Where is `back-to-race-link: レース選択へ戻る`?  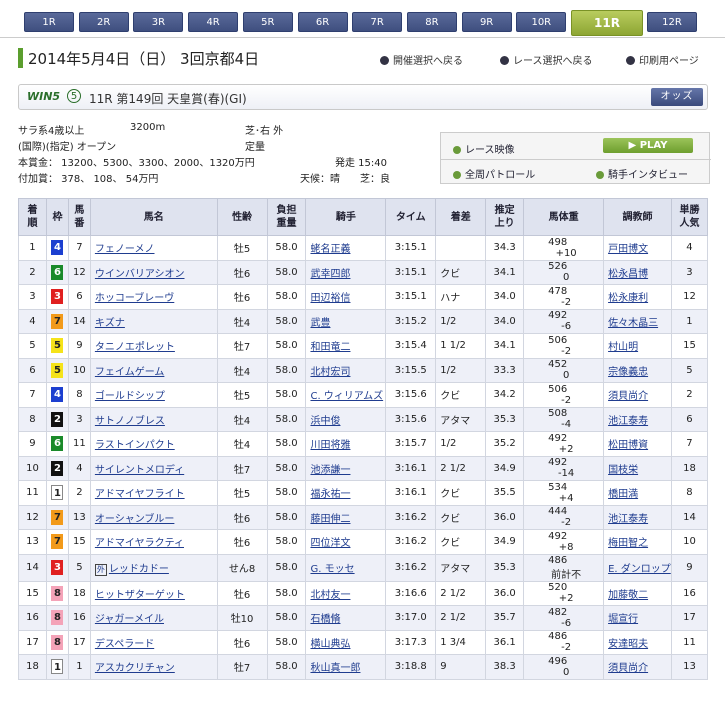
back-to-race-link: レース選択へ戻る is located at coordinates (546, 59).